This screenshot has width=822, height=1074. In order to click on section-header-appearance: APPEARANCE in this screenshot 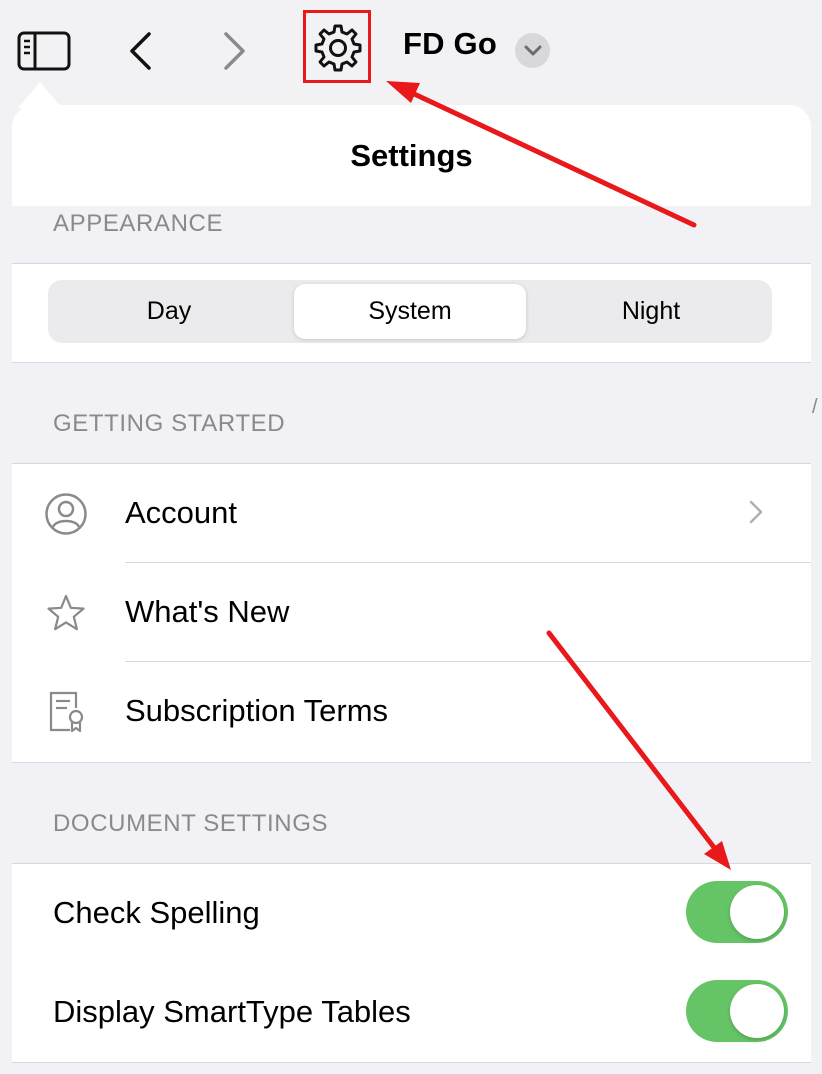, I will do `click(138, 223)`.